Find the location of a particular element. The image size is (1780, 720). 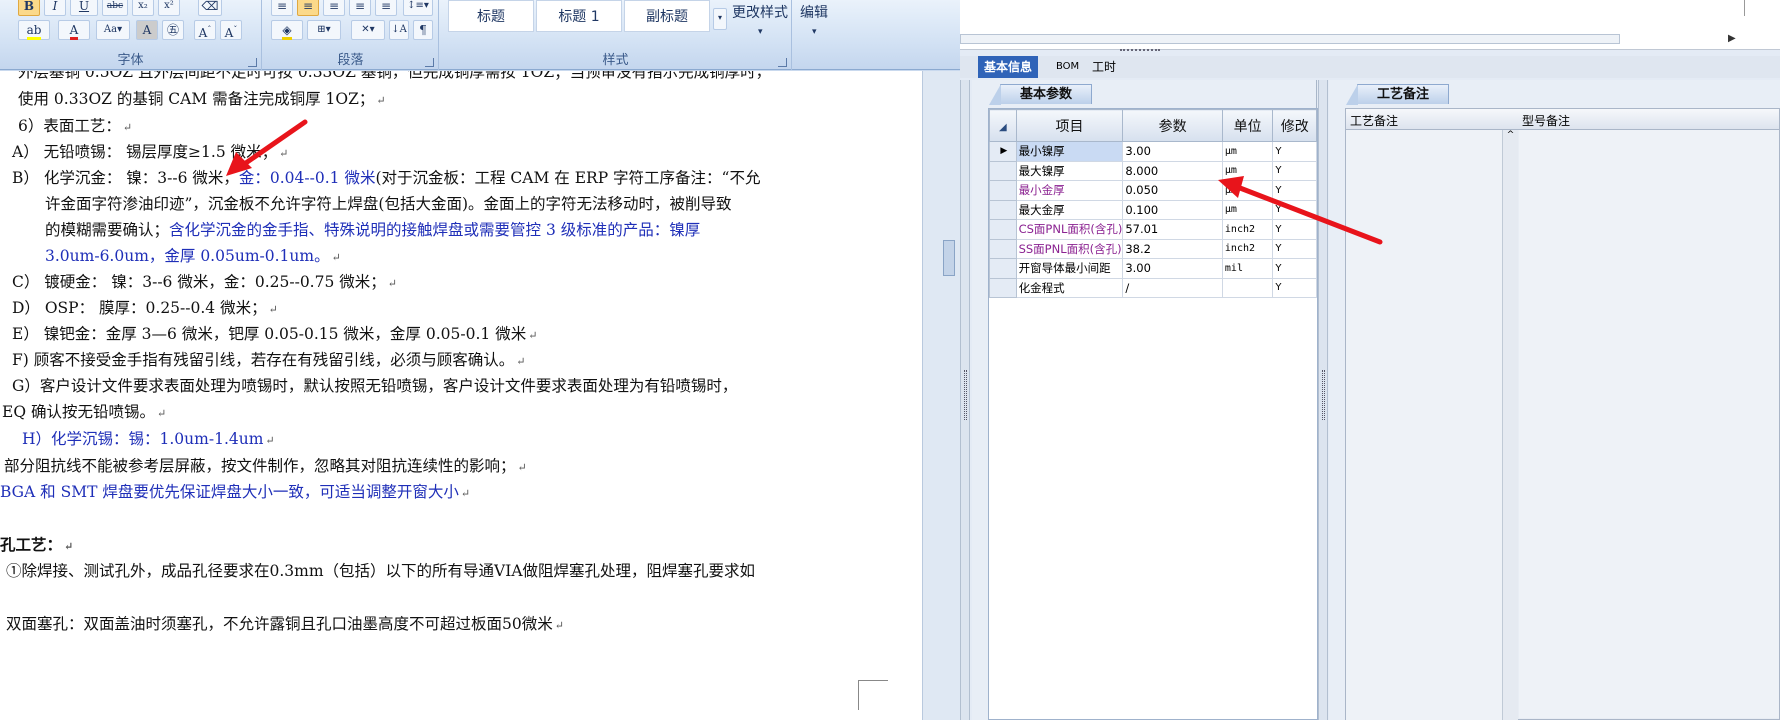

param-item-cell: 开窗导体最小间距 is located at coordinates (1069, 268).